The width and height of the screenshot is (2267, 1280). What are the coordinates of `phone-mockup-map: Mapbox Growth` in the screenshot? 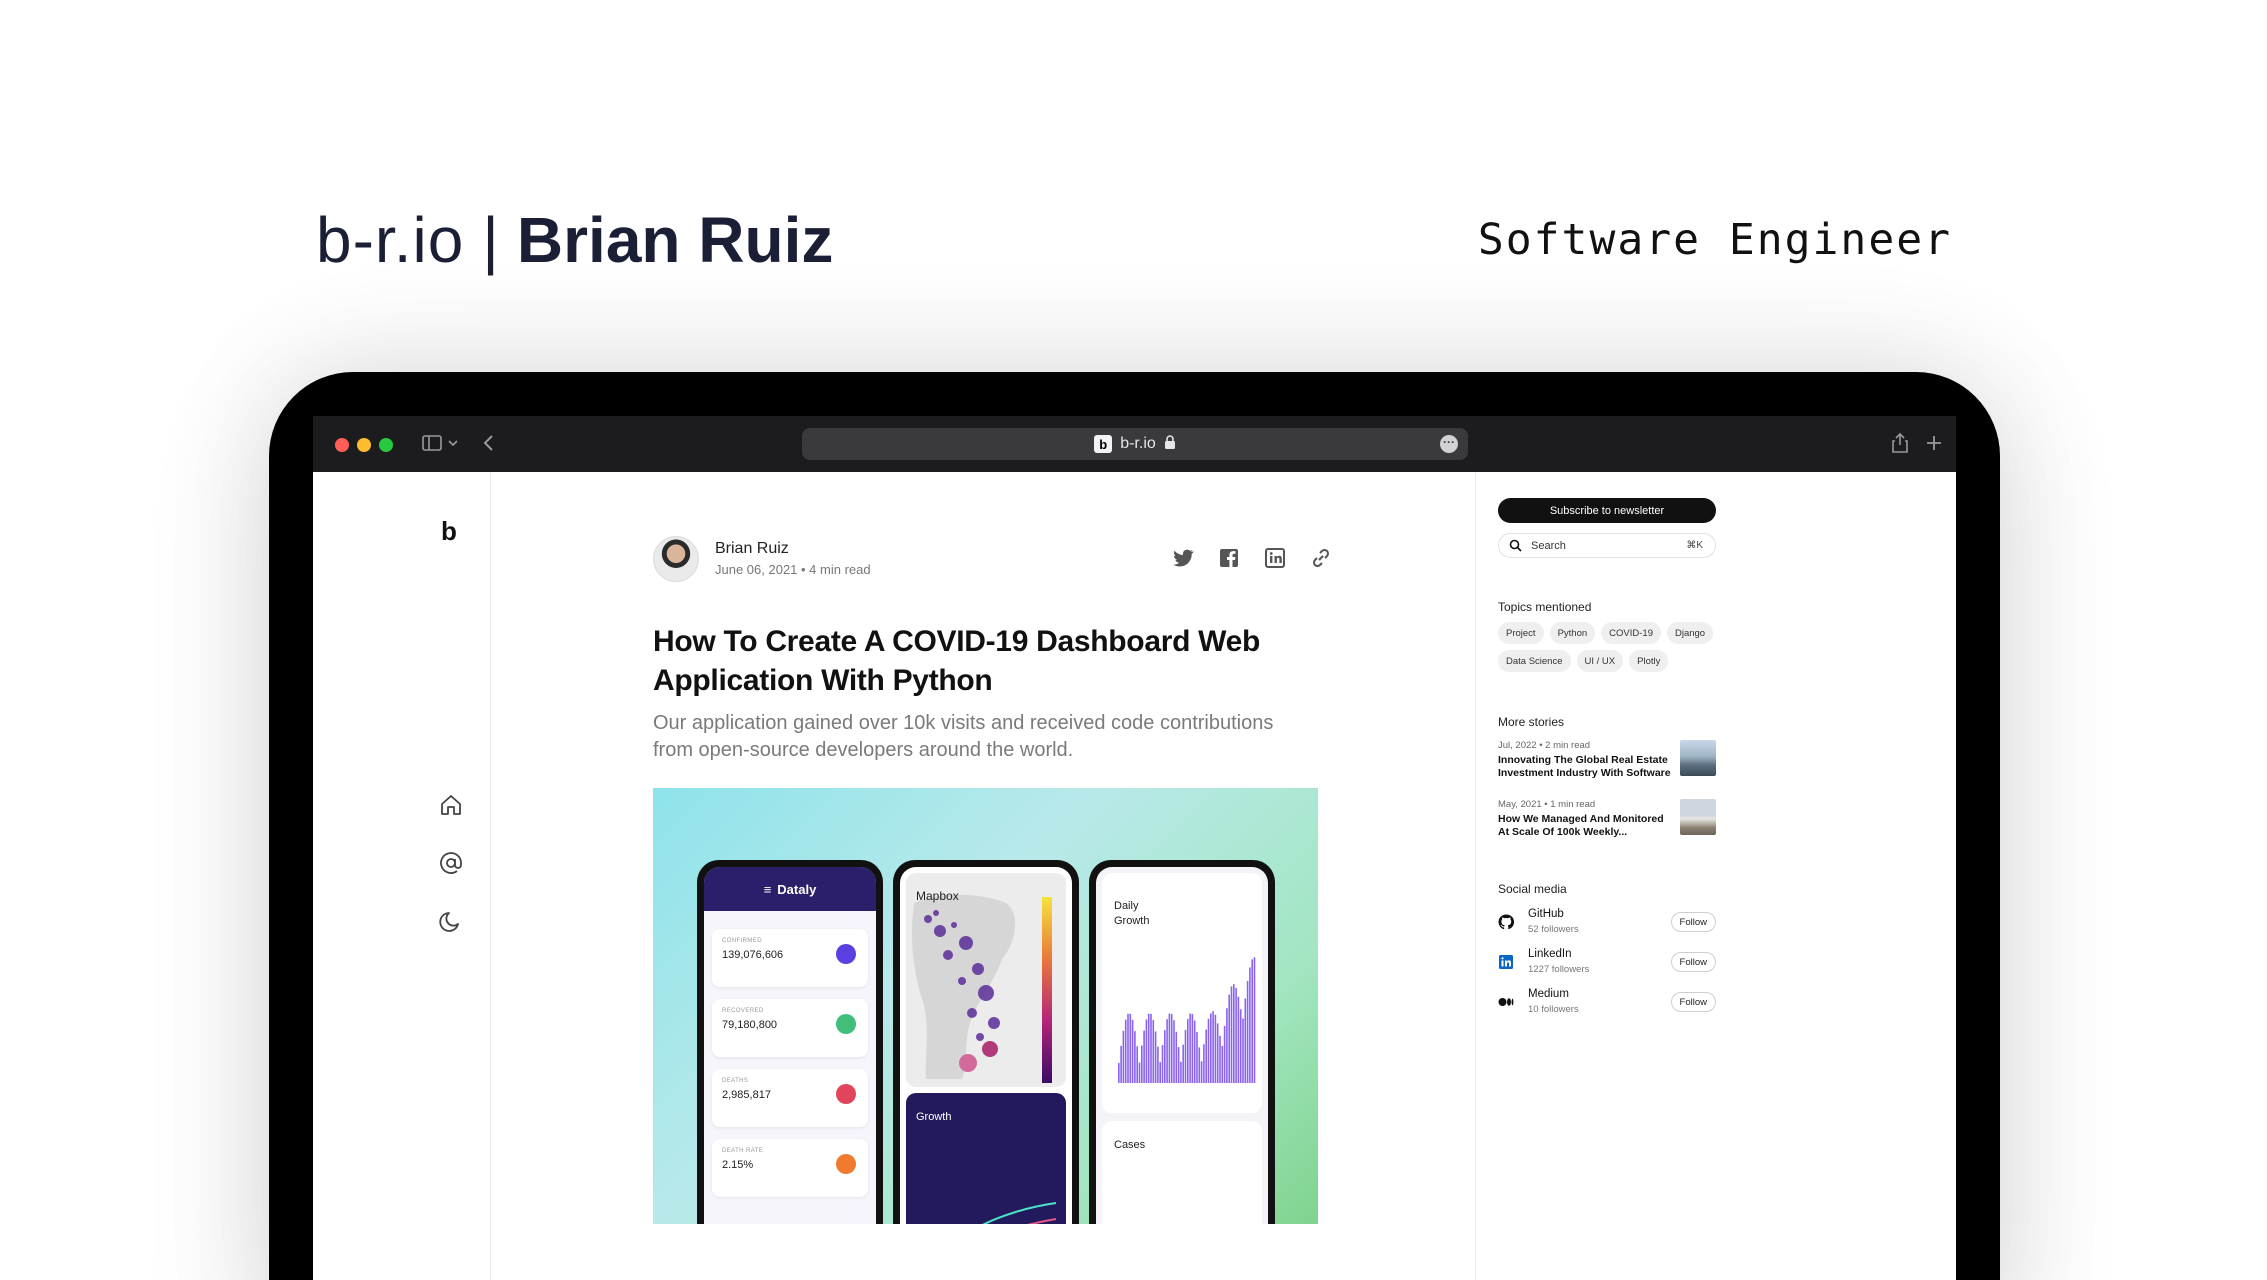 It's located at (986, 1042).